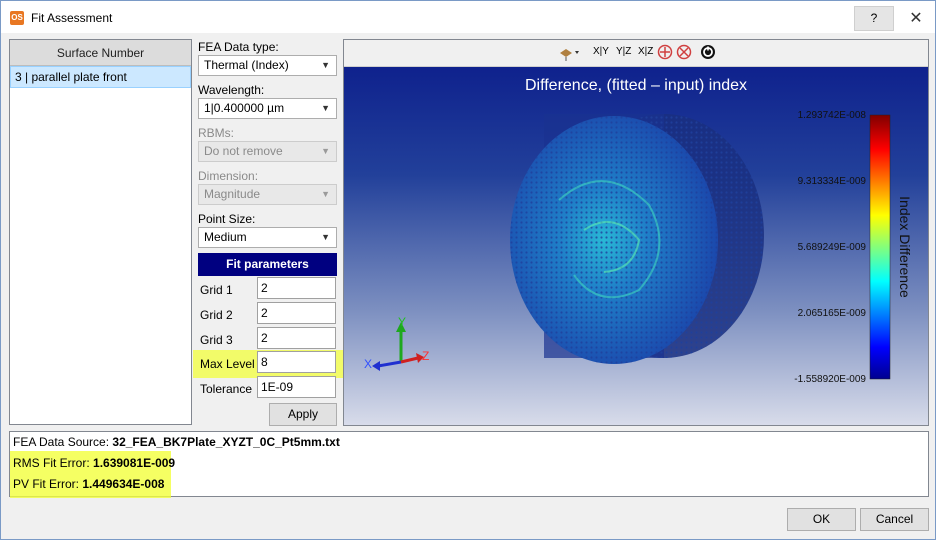 The height and width of the screenshot is (540, 936). I want to click on surface-list-header: Surface Number, so click(100, 53).